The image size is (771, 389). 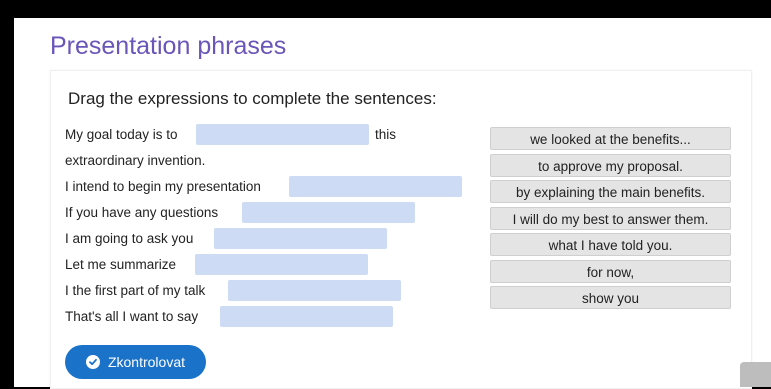 What do you see at coordinates (121, 134) in the screenshot?
I see `sentence-1-before: My goal today is to` at bounding box center [121, 134].